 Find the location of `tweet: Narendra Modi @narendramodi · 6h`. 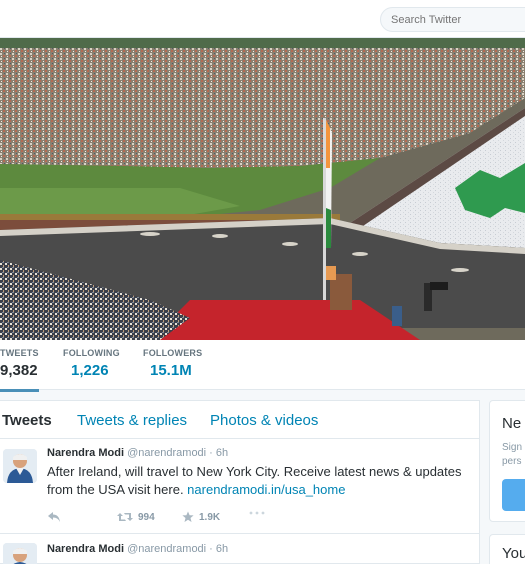

tweet: Narendra Modi @narendramodi · 6h is located at coordinates (240, 549).